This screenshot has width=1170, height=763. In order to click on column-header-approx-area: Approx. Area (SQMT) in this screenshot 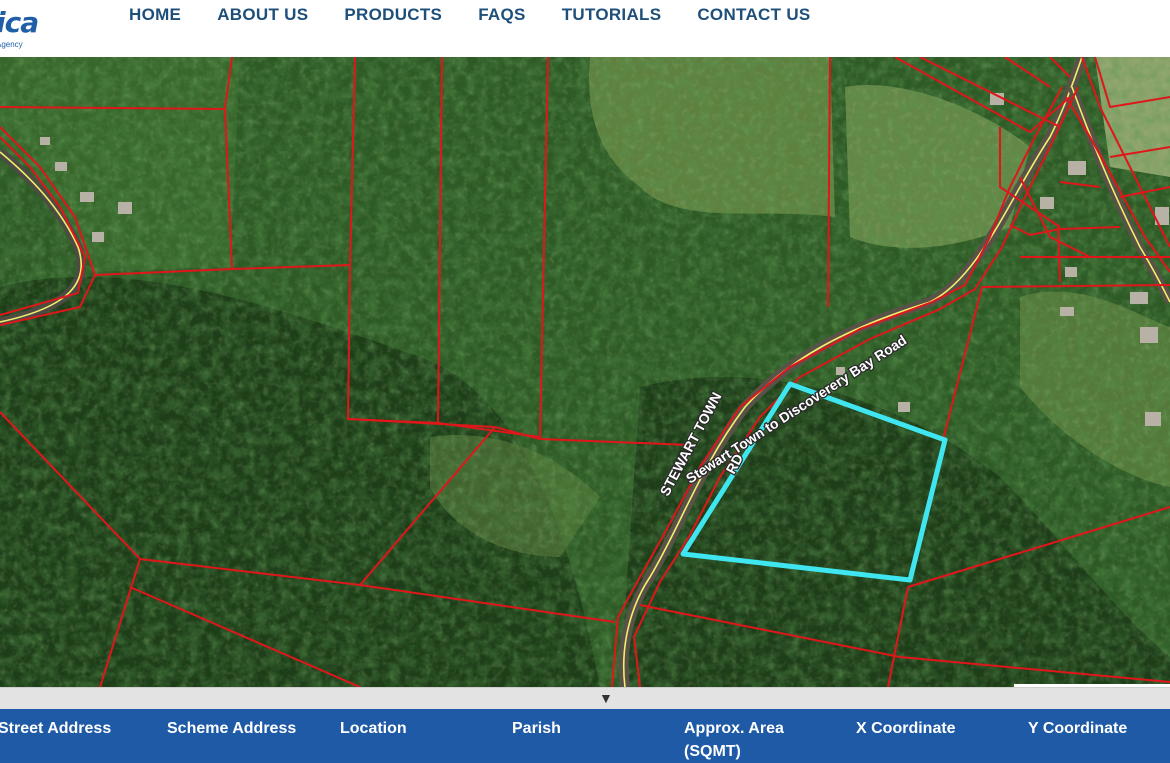, I will do `click(734, 740)`.